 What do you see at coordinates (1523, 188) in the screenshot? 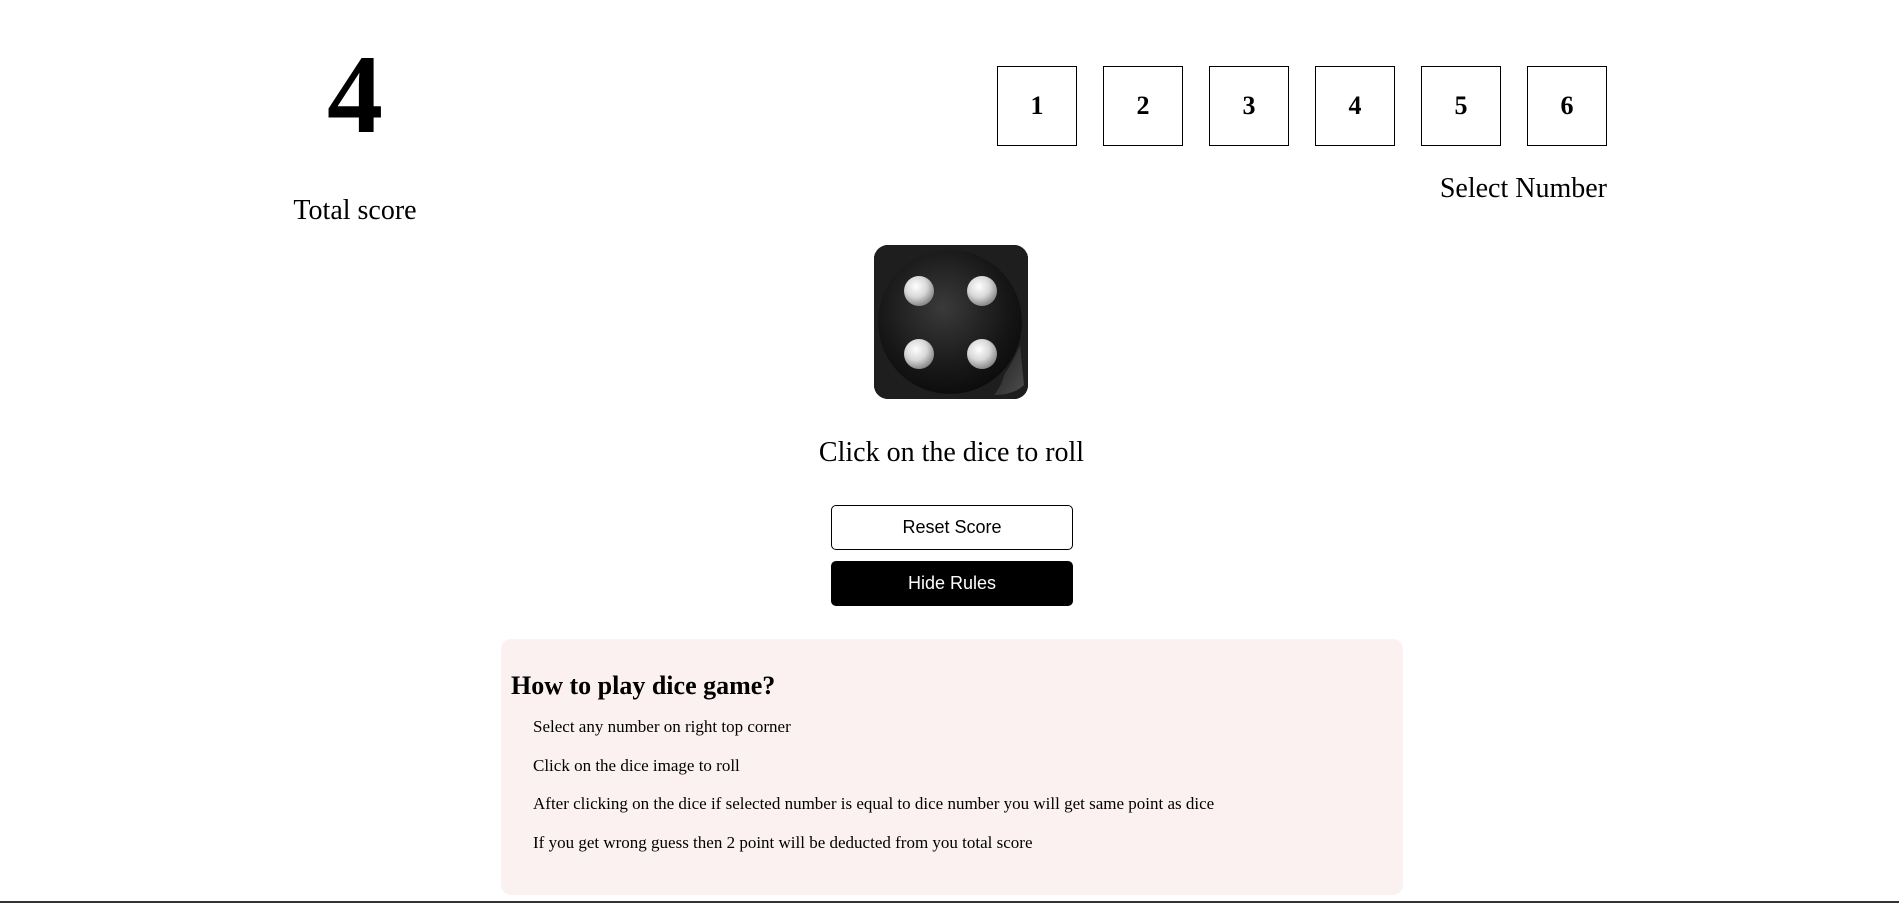
I see `select-number-label: Select Number` at bounding box center [1523, 188].